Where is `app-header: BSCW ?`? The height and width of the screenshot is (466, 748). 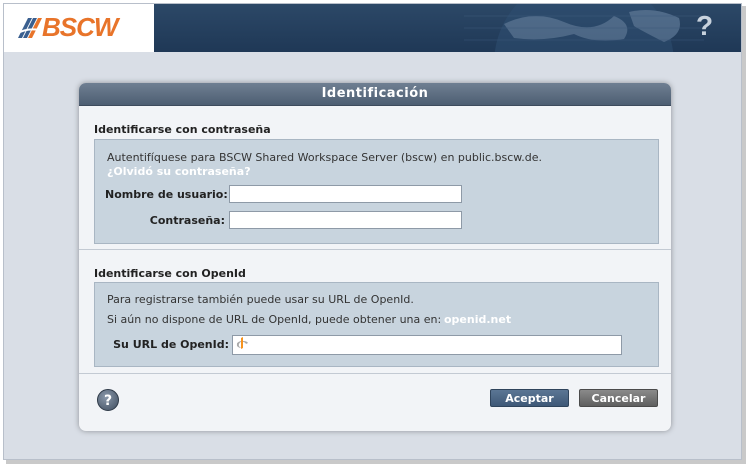
app-header: BSCW ? is located at coordinates (372, 28).